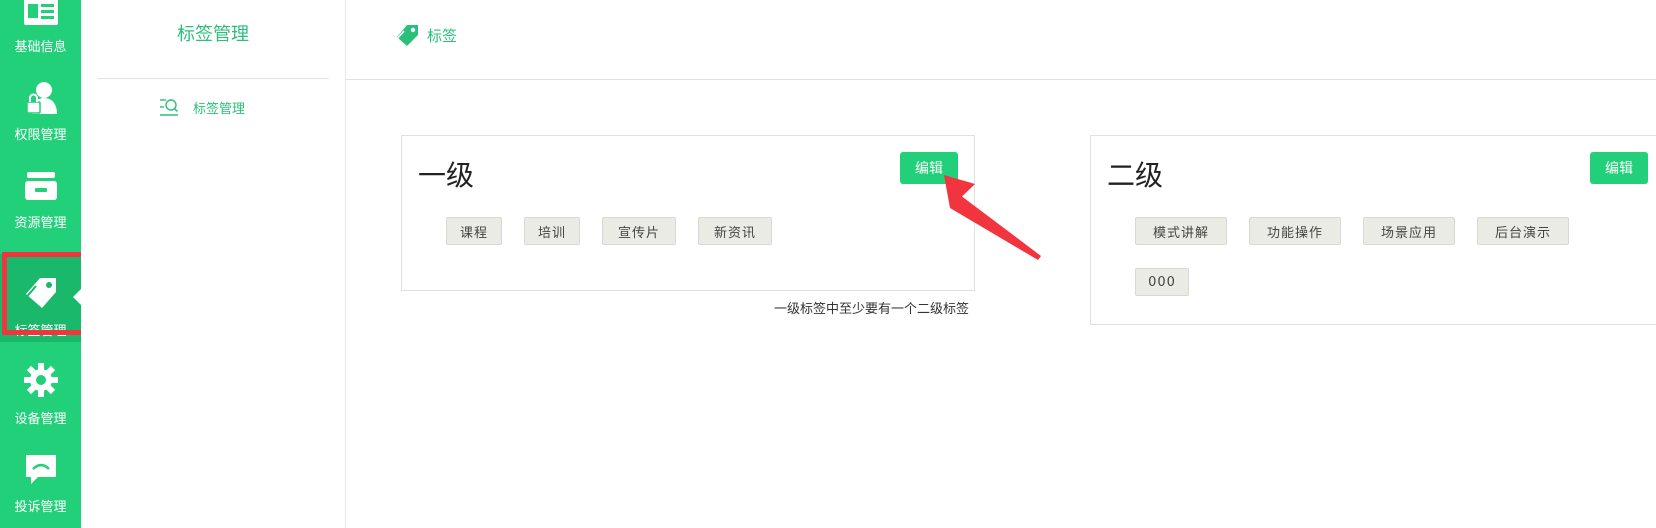 The image size is (1656, 528). I want to click on nav-permissions: 权限管理, so click(40, 102).